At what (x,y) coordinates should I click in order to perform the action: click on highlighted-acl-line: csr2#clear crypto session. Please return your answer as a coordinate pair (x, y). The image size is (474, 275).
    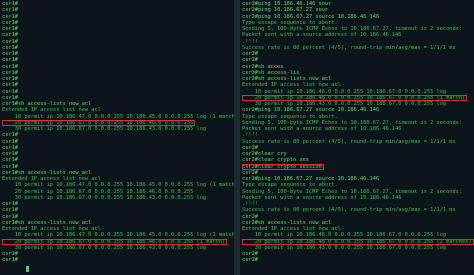
    Looking at the image, I should click on (283, 166).